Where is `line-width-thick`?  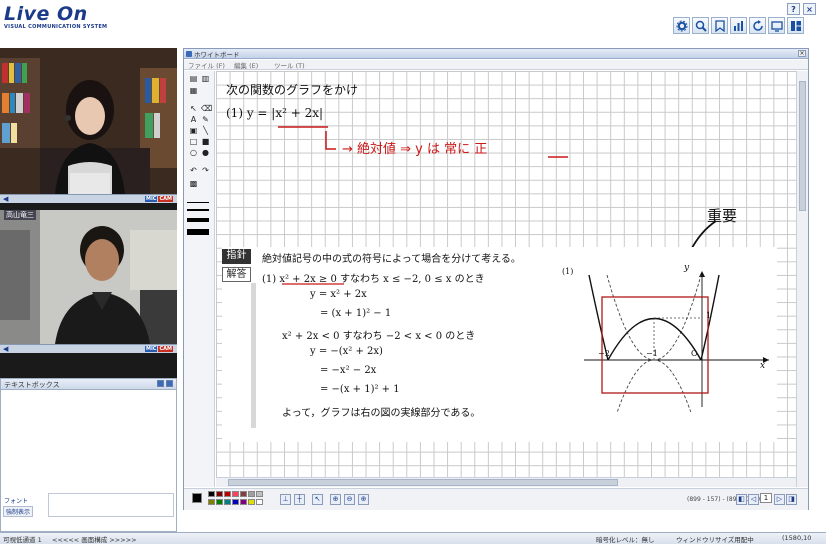
line-width-thick is located at coordinates (198, 220).